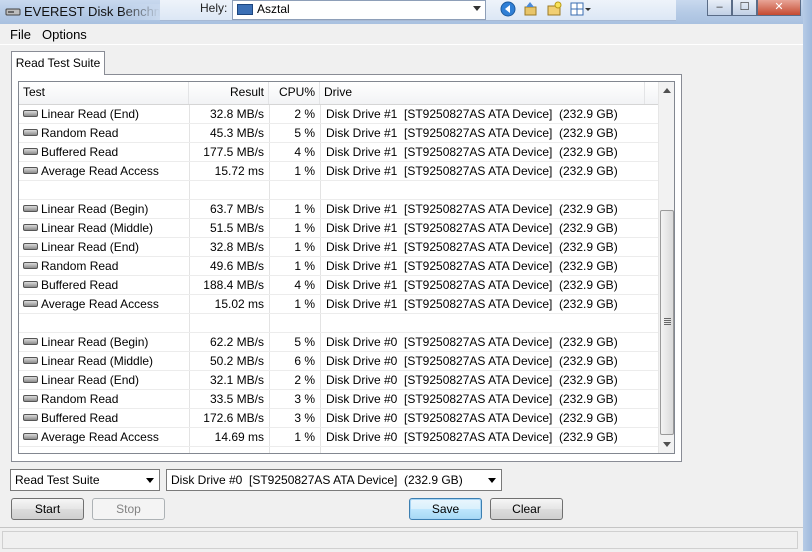  Describe the element at coordinates (581, 9) in the screenshot. I see `view-menu-icon` at that location.